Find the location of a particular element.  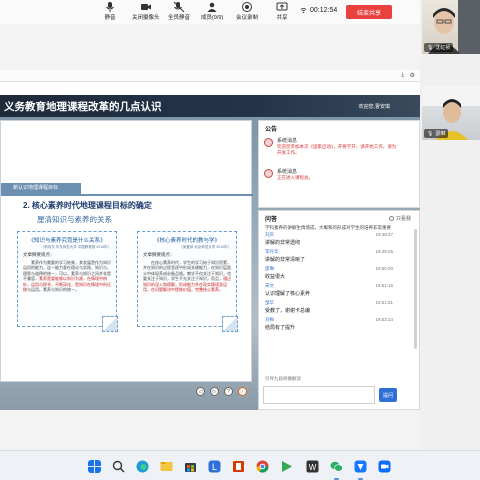

wifi-icon is located at coordinates (303, 10).